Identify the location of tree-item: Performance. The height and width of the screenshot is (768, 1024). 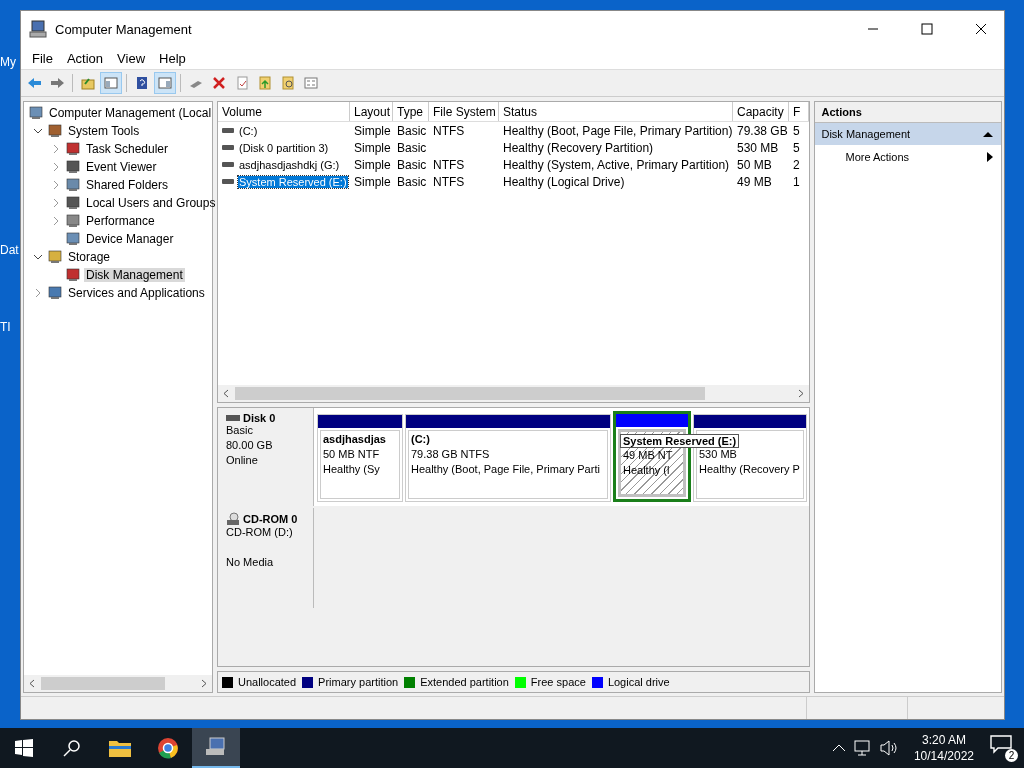
(120, 221).